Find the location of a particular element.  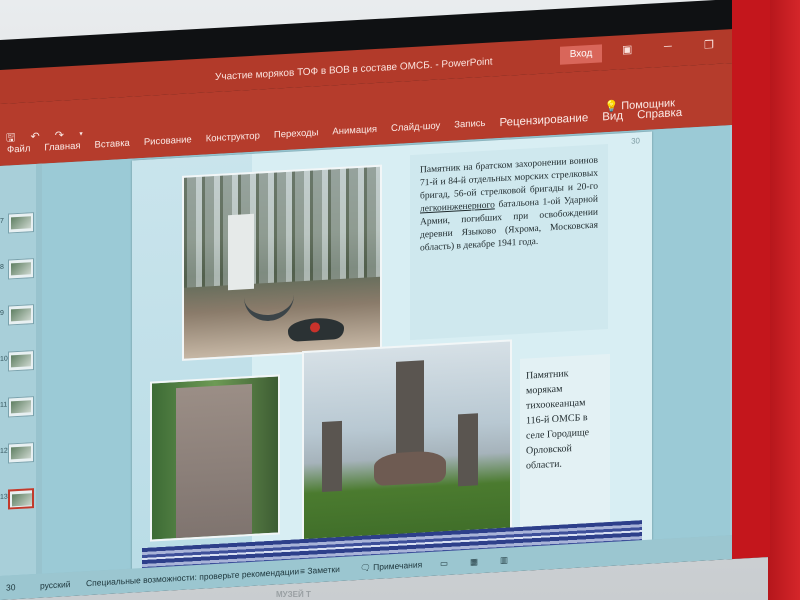

lightbulb-icon: 💡 is located at coordinates (611, 107).